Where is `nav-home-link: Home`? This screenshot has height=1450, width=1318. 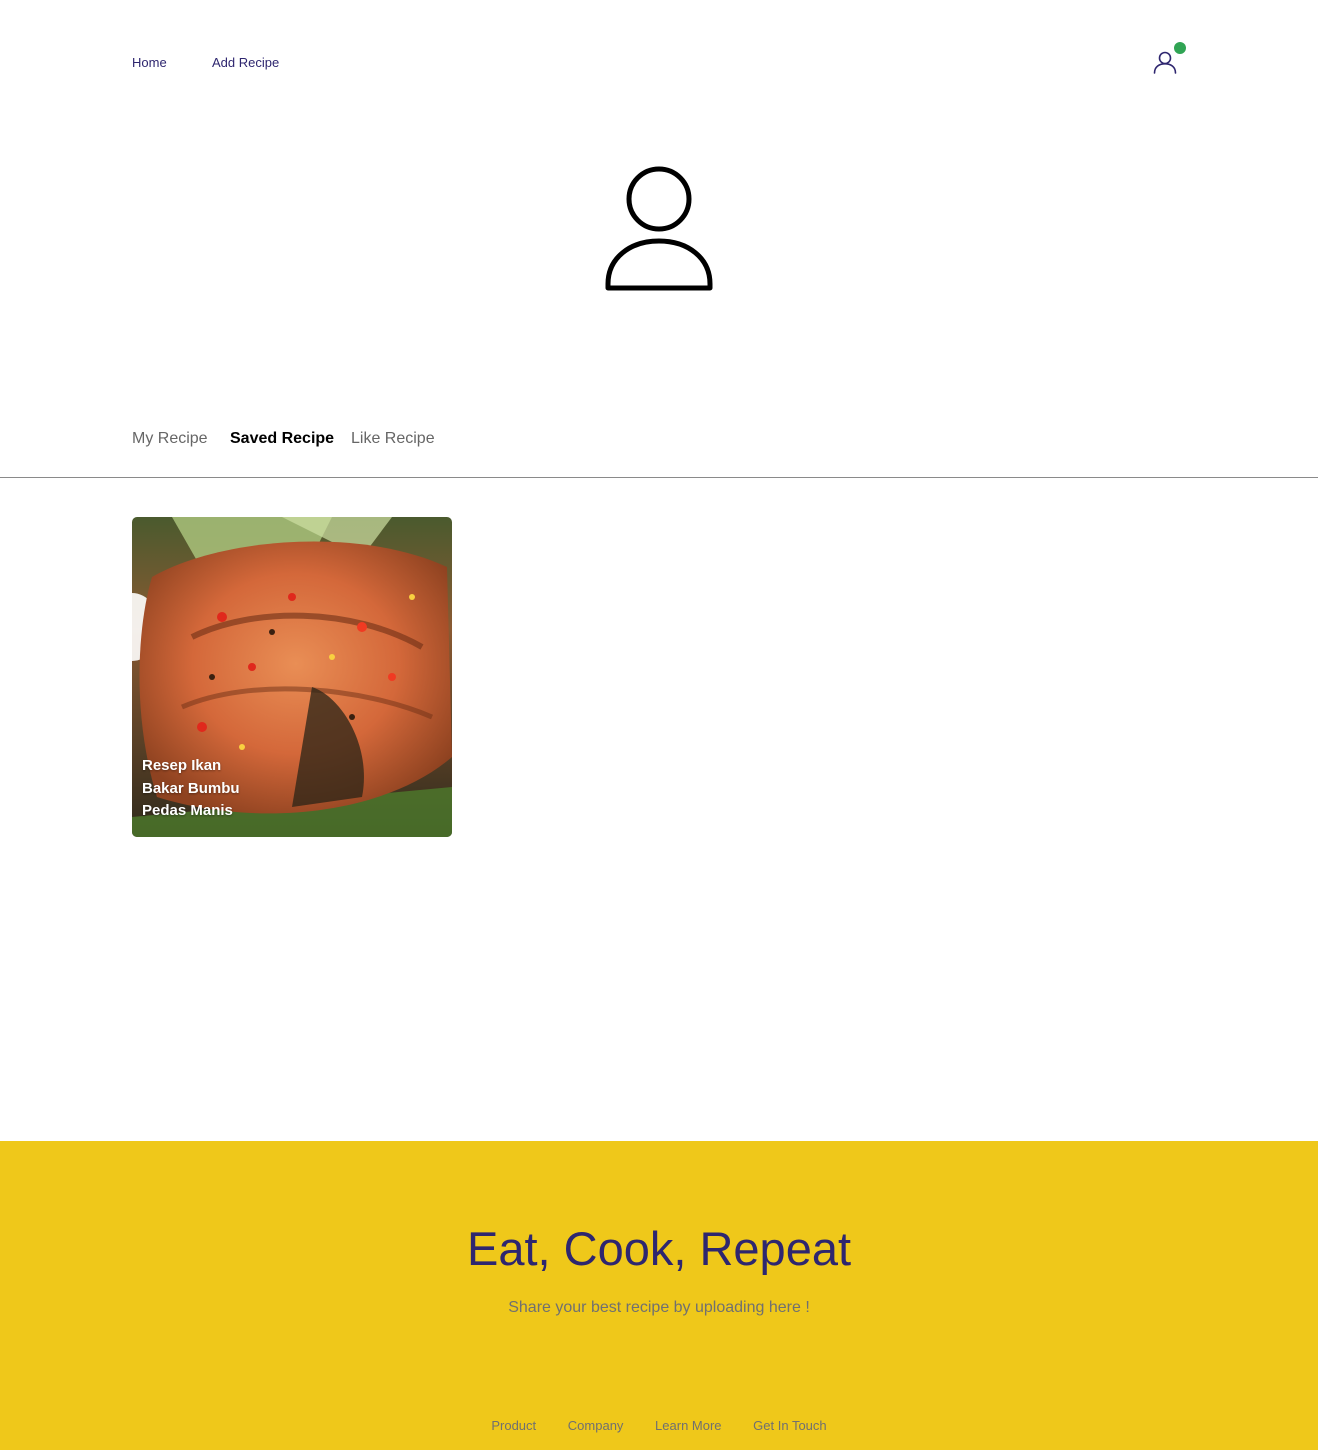
nav-home-link: Home is located at coordinates (149, 62).